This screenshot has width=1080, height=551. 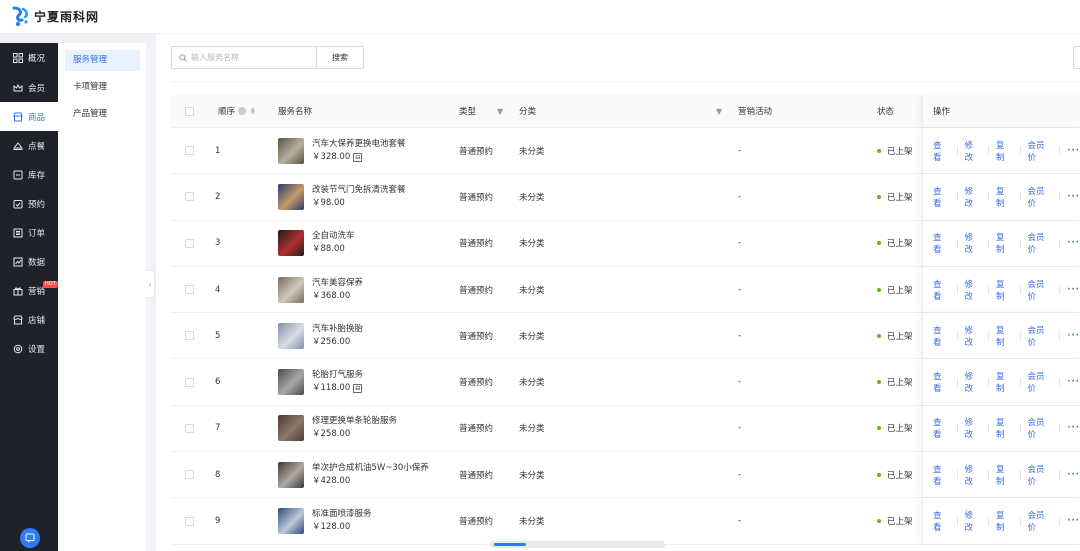 What do you see at coordinates (29, 203) in the screenshot?
I see `sidebar-item: 预约` at bounding box center [29, 203].